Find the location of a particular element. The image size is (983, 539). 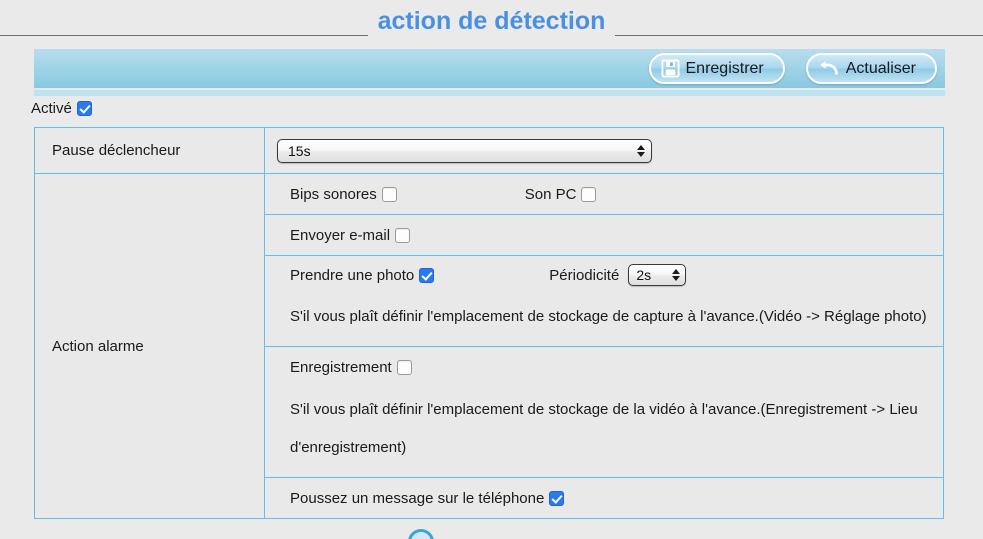

enable-checkbox is located at coordinates (84, 108).